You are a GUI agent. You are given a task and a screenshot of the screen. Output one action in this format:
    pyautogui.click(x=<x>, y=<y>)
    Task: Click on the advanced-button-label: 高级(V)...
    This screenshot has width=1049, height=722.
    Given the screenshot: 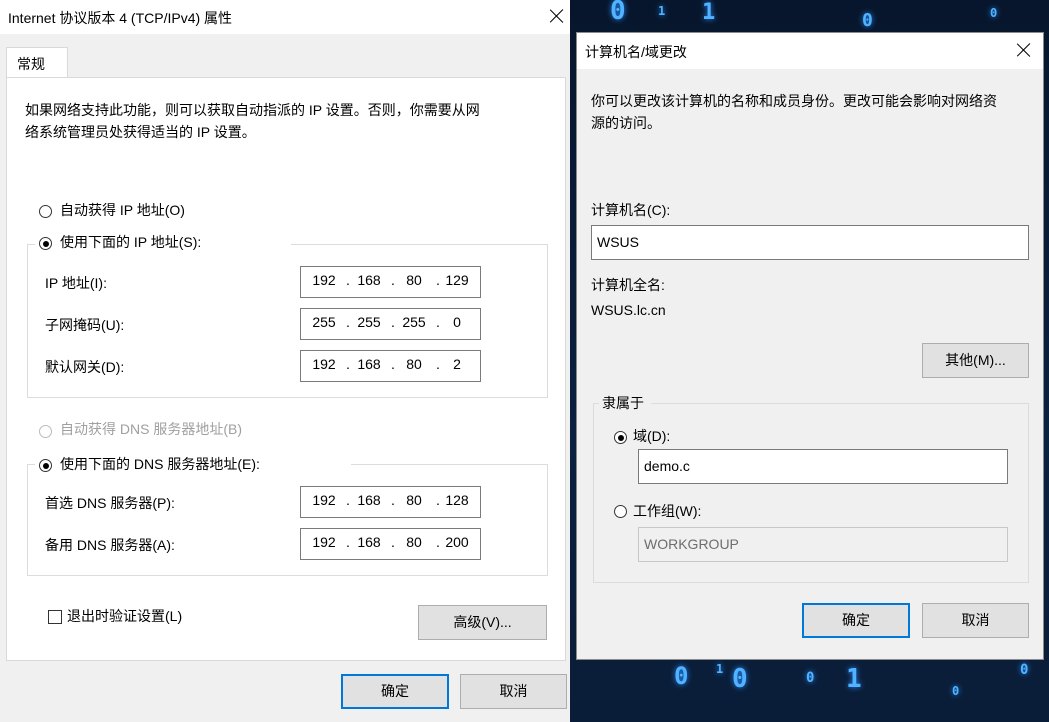 What is the action you would take?
    pyautogui.click(x=482, y=622)
    